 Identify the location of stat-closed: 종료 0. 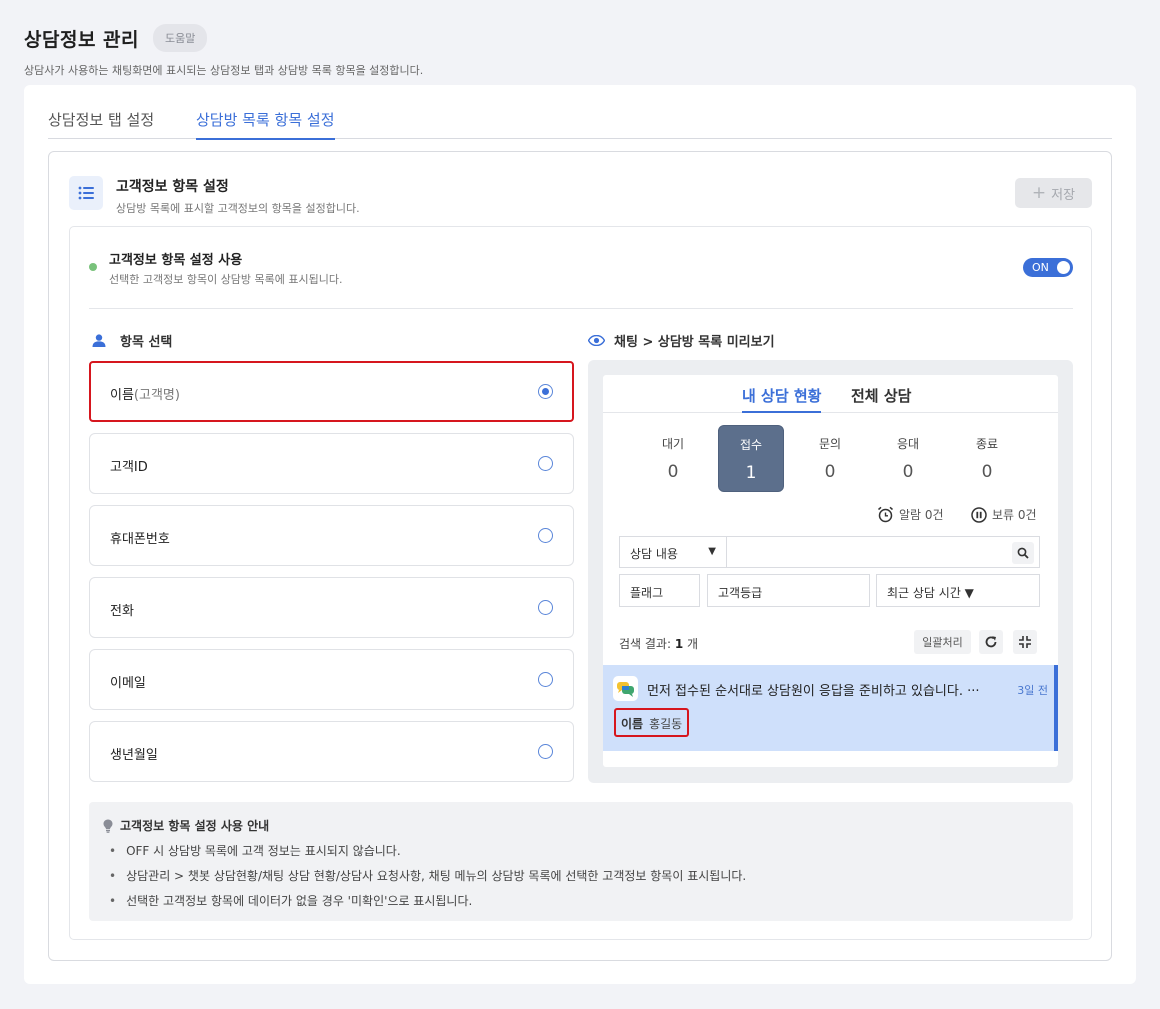
(987, 458).